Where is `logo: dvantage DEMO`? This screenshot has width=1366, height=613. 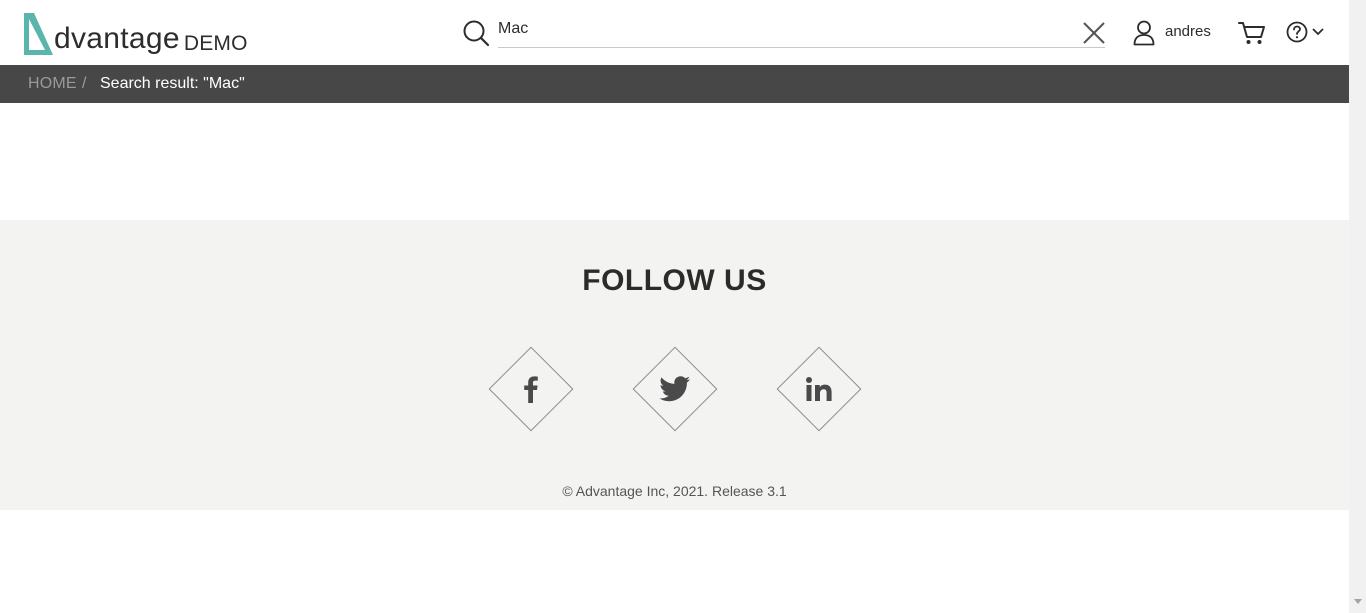 logo: dvantage DEMO is located at coordinates (135, 33).